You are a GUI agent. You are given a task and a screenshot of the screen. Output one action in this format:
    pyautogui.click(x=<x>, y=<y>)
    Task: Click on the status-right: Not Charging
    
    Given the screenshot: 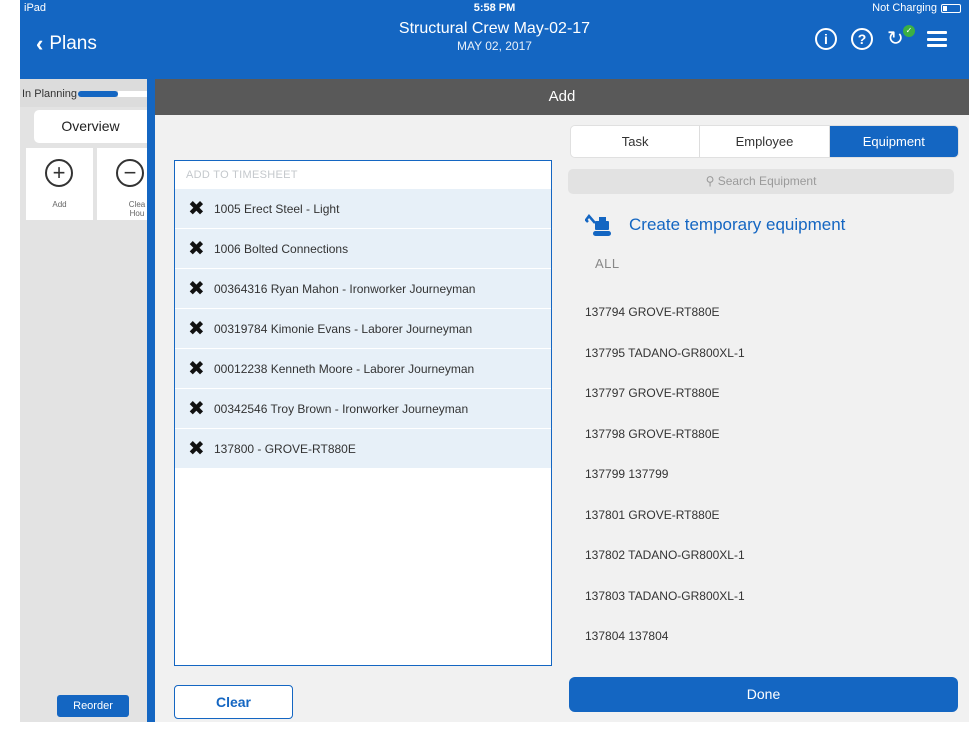 What is the action you would take?
    pyautogui.click(x=916, y=8)
    